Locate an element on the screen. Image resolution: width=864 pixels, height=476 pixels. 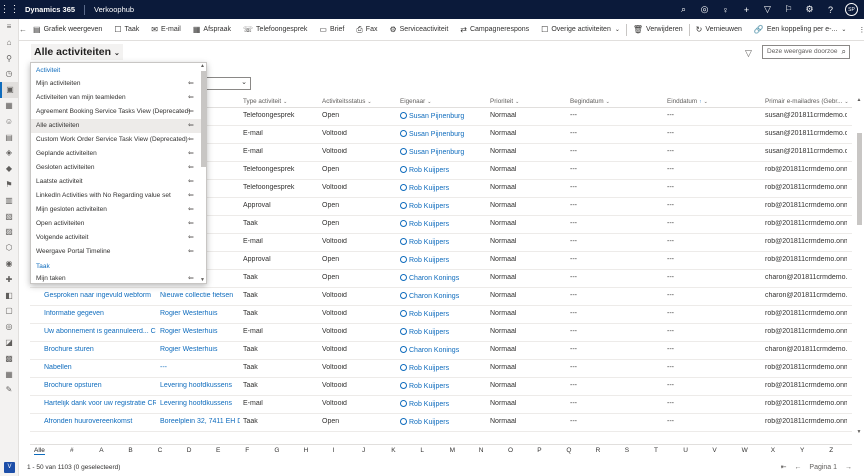
alphabet-letter: D is located at coordinates (189, 450).